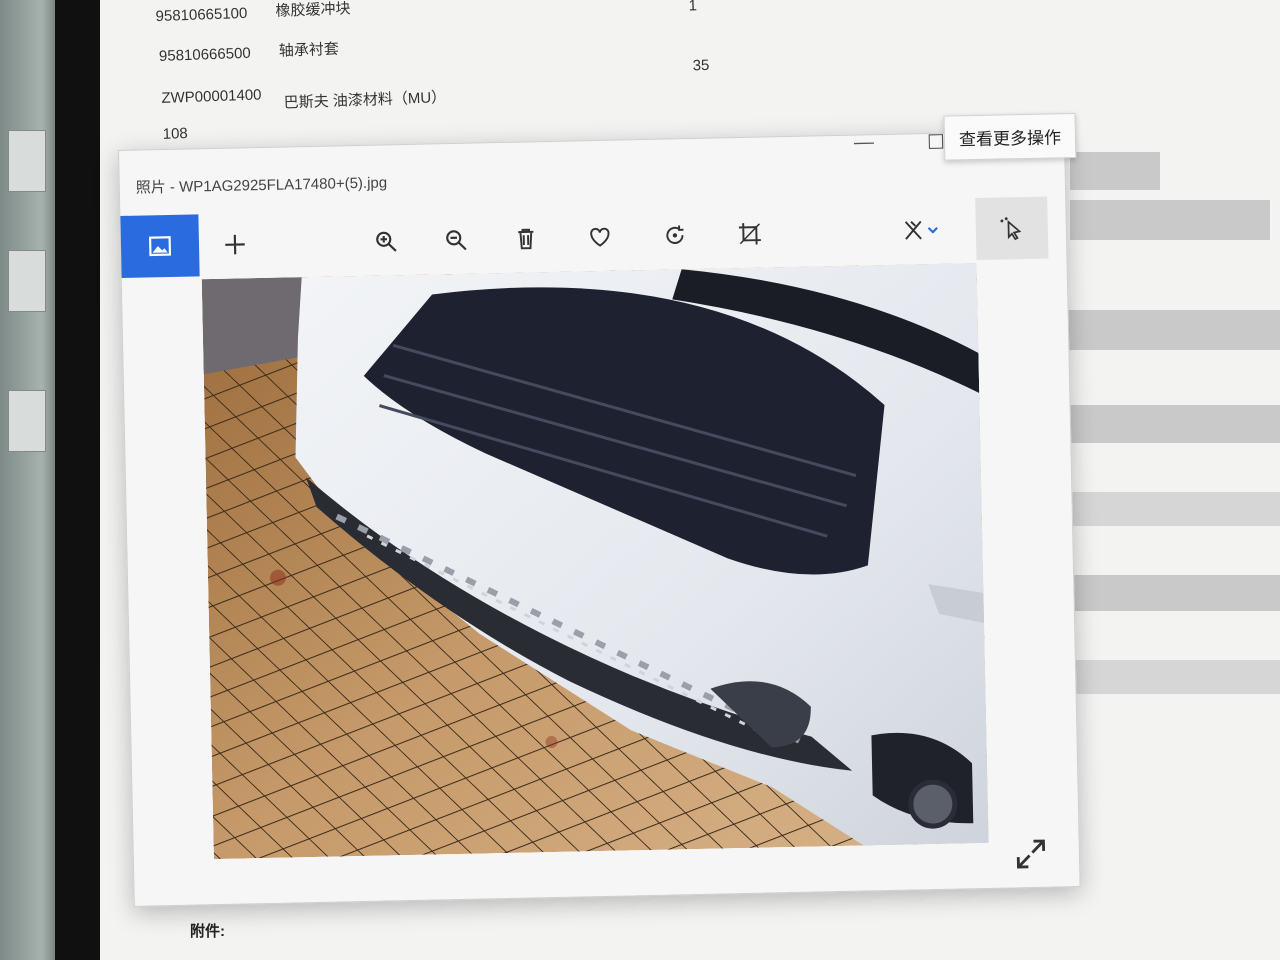  Describe the element at coordinates (205, 54) in the screenshot. I see `part-number: 95810666500` at that location.